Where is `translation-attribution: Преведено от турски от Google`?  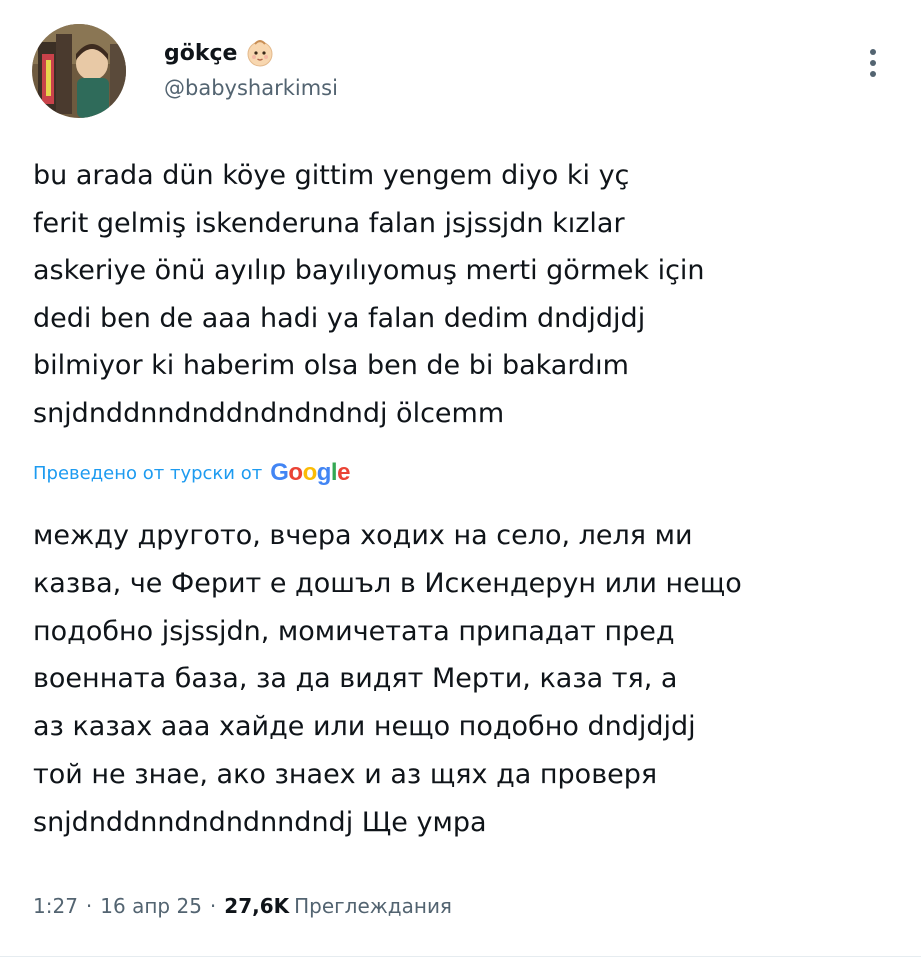
translation-attribution: Преведено от турски от Google is located at coordinates (191, 473).